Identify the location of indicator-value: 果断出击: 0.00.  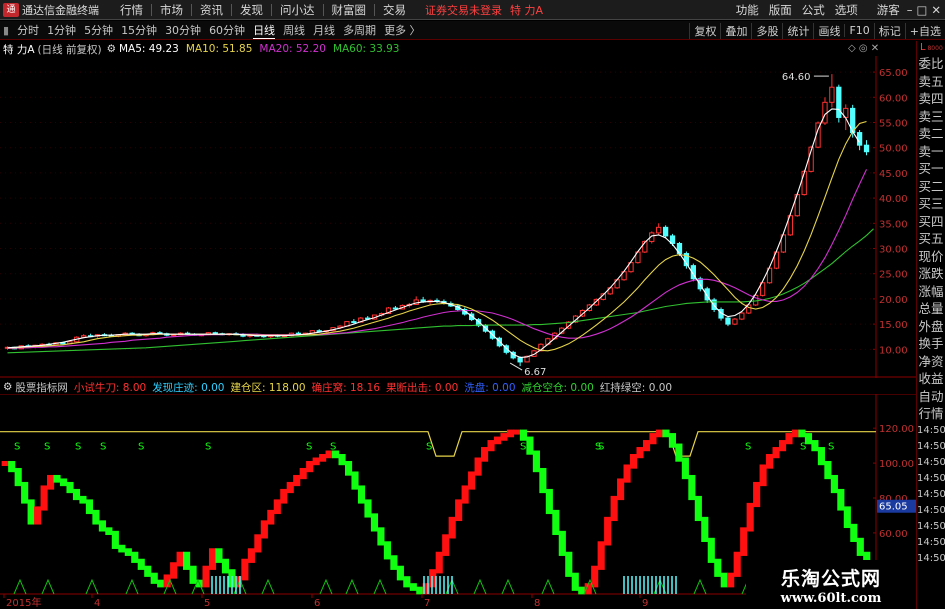
(422, 387).